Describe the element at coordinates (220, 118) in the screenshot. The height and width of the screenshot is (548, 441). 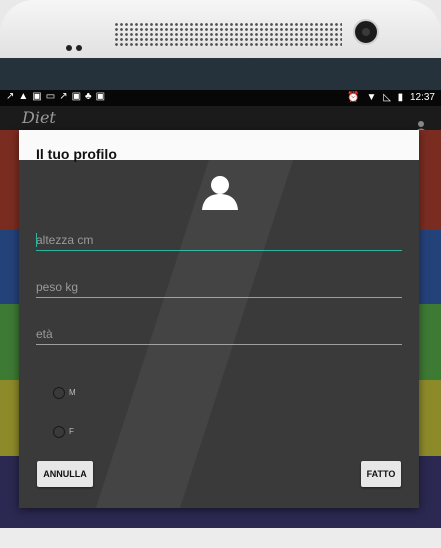
I see `app-bar` at that location.